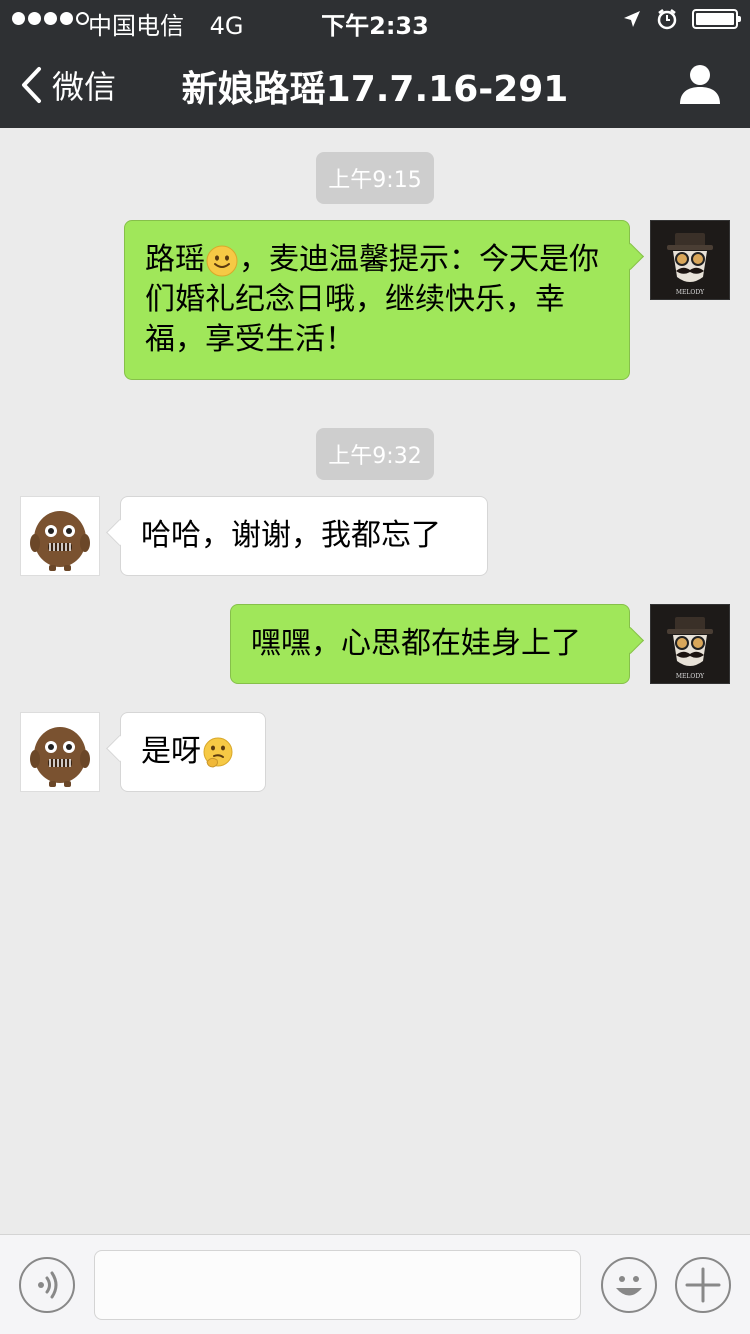  I want to click on voice-button, so click(47, 1285).